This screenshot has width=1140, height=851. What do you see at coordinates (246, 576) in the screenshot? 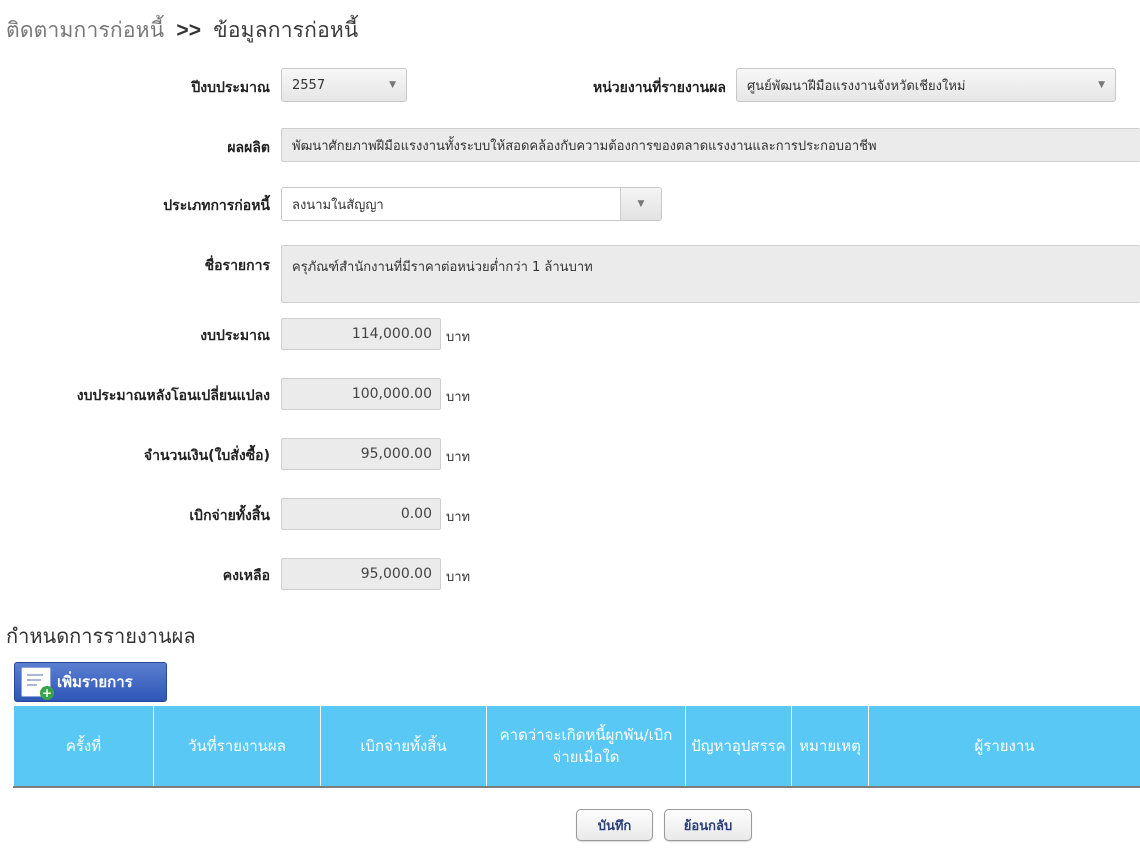
I see `remaining-label: คงเหลือ` at bounding box center [246, 576].